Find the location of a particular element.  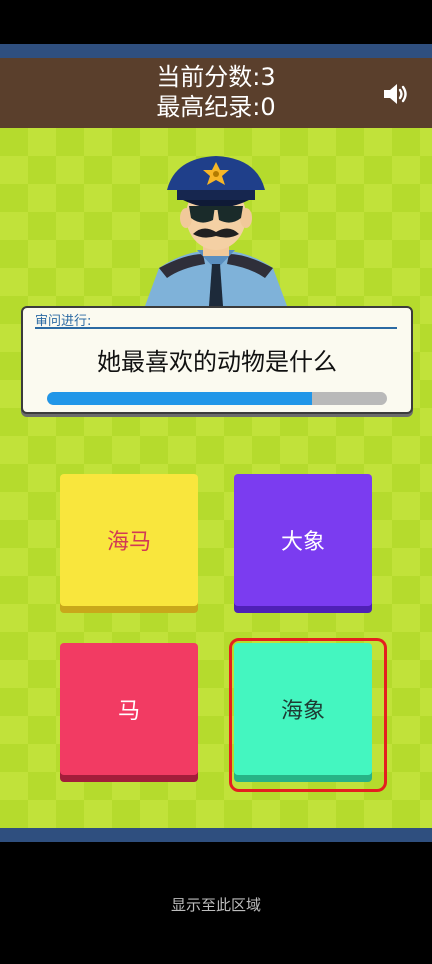

answer-button-1: 海马 is located at coordinates (129, 540).